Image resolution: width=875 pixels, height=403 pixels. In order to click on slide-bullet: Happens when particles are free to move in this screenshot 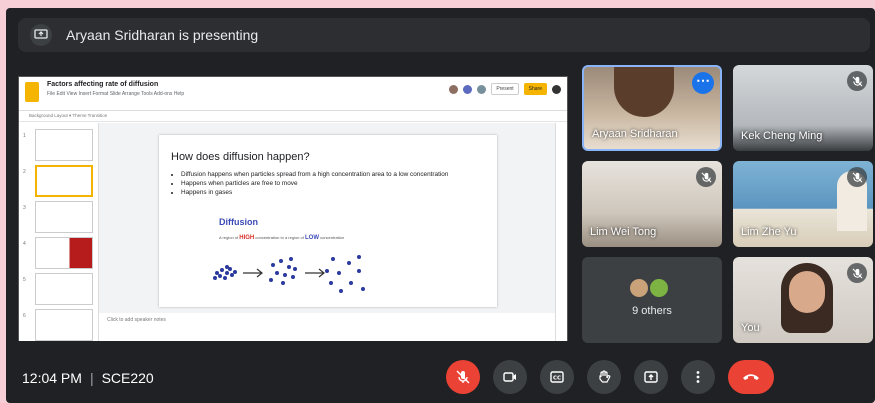, I will do `click(331, 184)`.